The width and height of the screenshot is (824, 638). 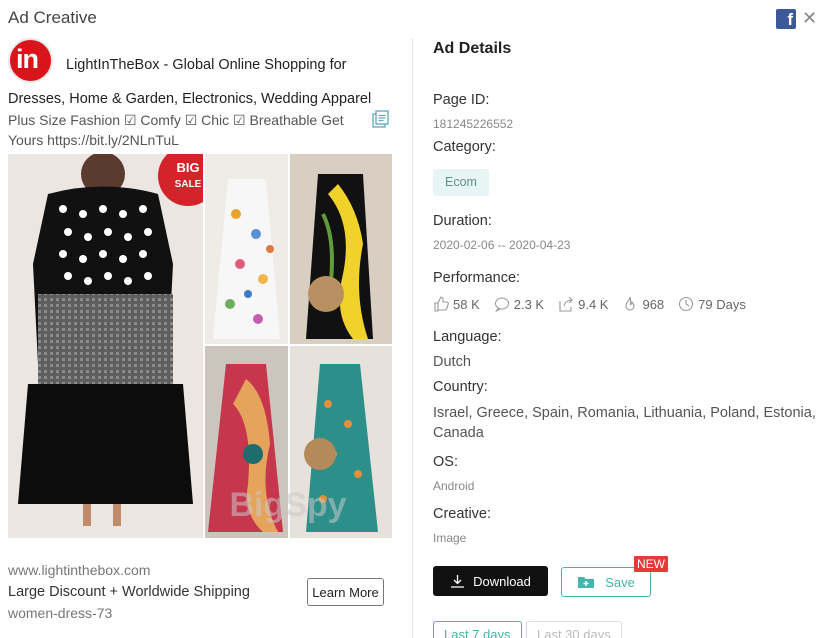 What do you see at coordinates (620, 582) in the screenshot?
I see `save-label: Save` at bounding box center [620, 582].